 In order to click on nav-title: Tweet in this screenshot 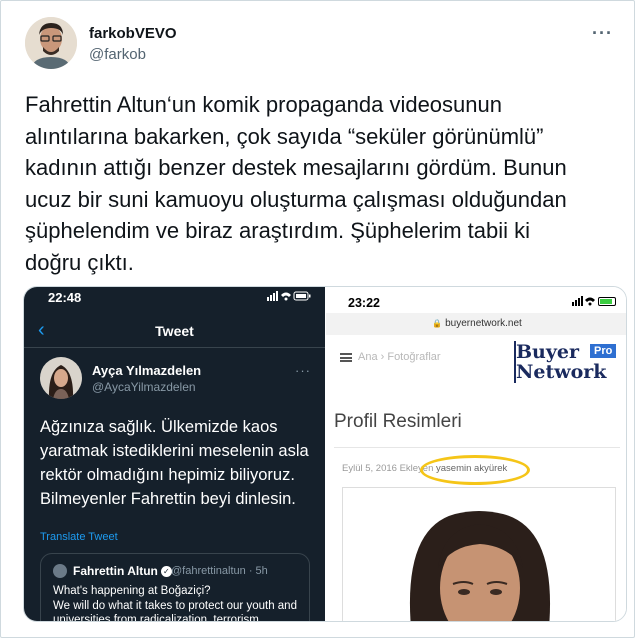, I will do `click(174, 331)`.